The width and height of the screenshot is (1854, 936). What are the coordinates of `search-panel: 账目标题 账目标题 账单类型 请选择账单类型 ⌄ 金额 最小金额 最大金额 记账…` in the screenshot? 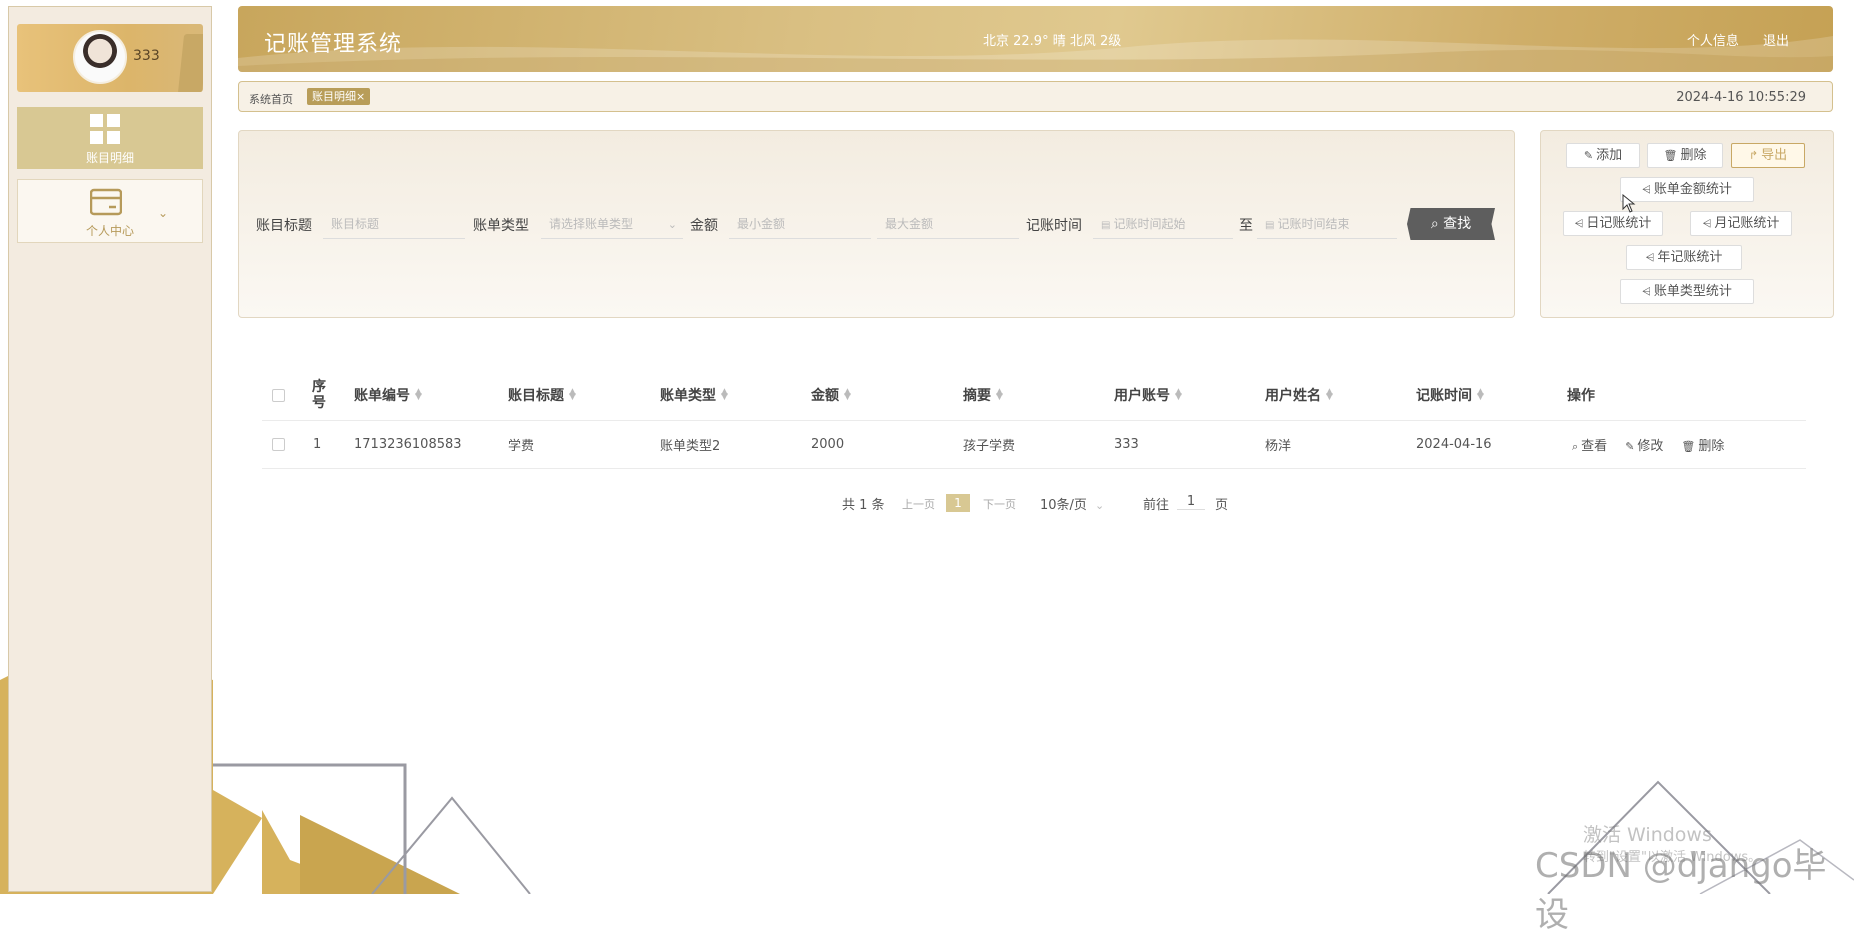 It's located at (876, 224).